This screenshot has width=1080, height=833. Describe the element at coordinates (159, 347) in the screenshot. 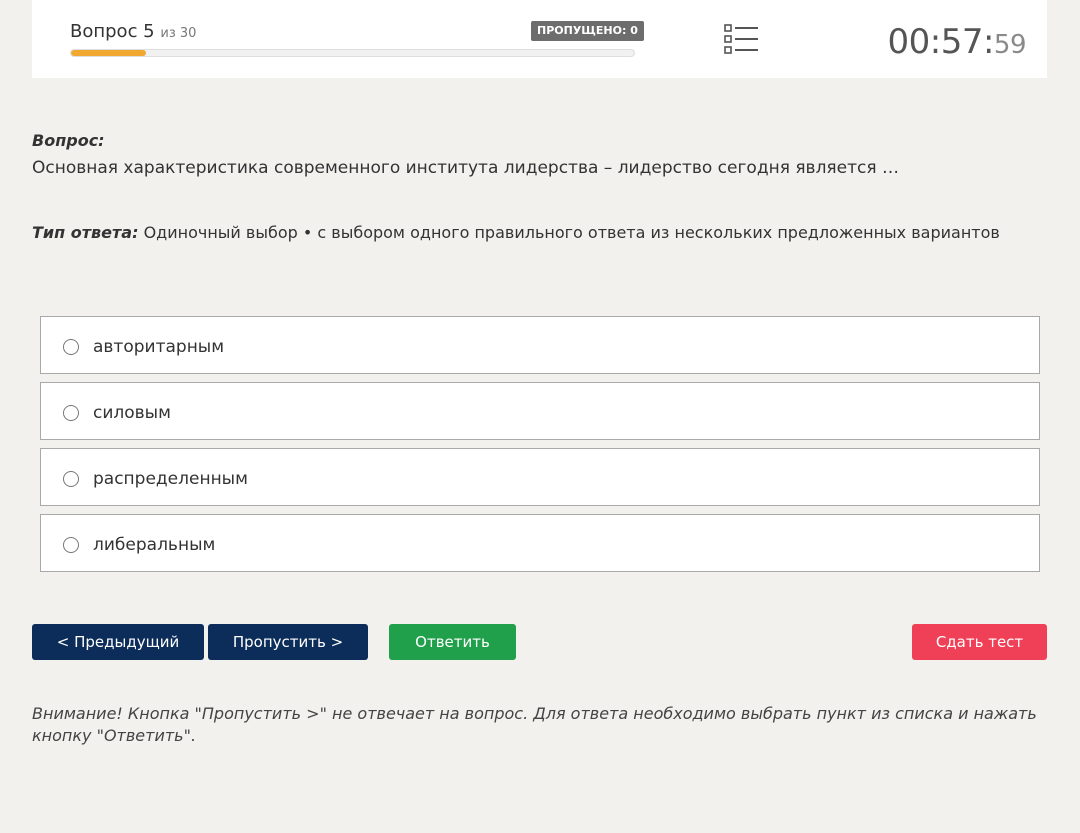

I see `answer-option-label: авторитарным` at that location.